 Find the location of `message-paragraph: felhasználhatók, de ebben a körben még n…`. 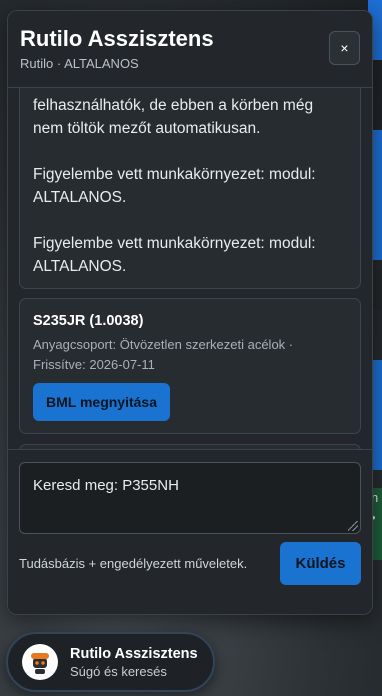

message-paragraph: felhasználhatók, de ebben a körben még n… is located at coordinates (173, 117).